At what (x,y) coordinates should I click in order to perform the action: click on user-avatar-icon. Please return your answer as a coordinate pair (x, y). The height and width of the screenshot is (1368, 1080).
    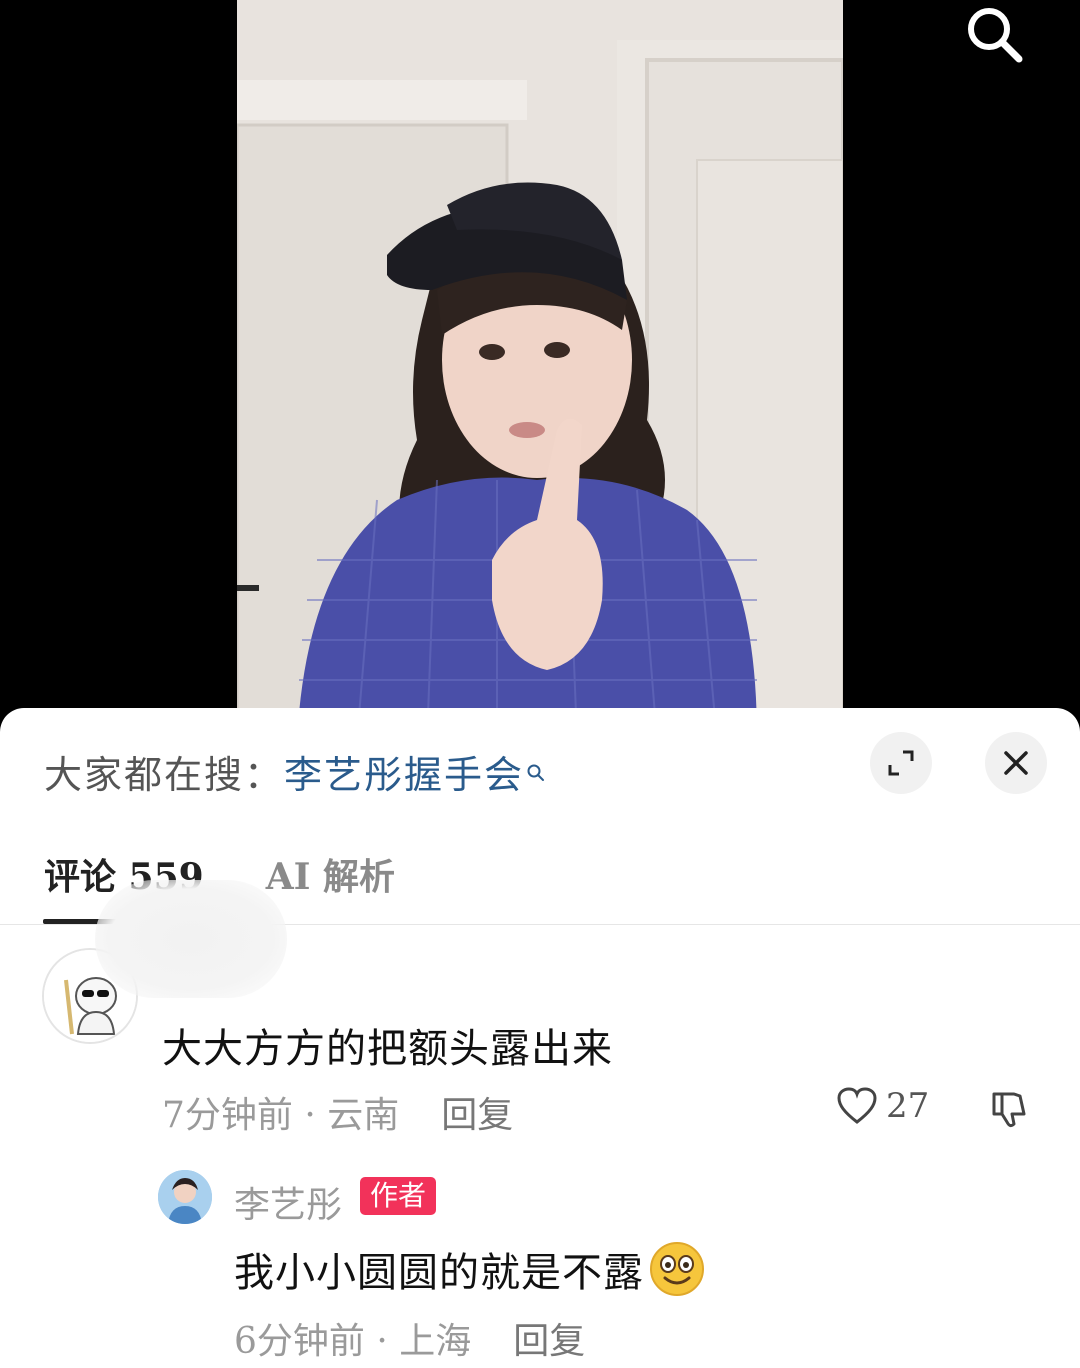
    Looking at the image, I should click on (185, 1197).